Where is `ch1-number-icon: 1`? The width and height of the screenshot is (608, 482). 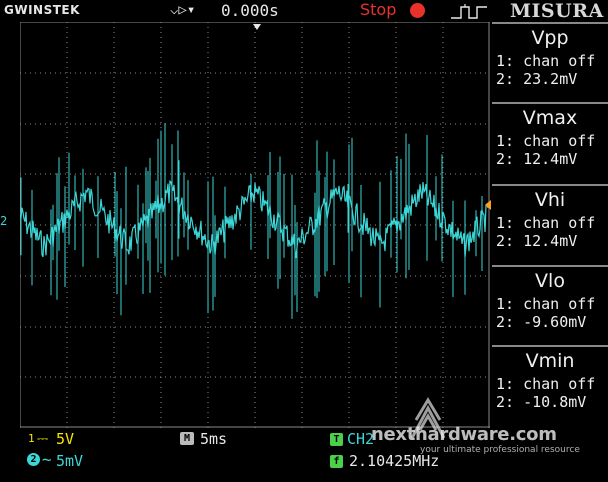 ch1-number-icon: 1 is located at coordinates (31, 438).